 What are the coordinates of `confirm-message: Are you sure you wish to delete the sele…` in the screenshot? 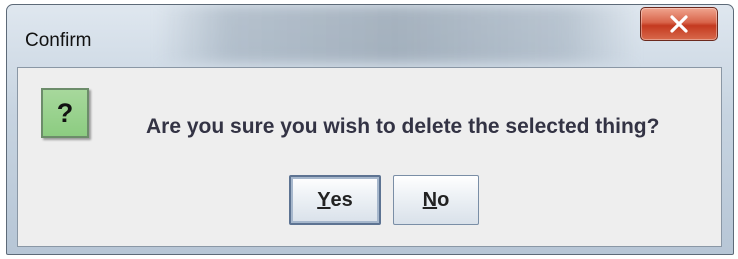 It's located at (403, 126).